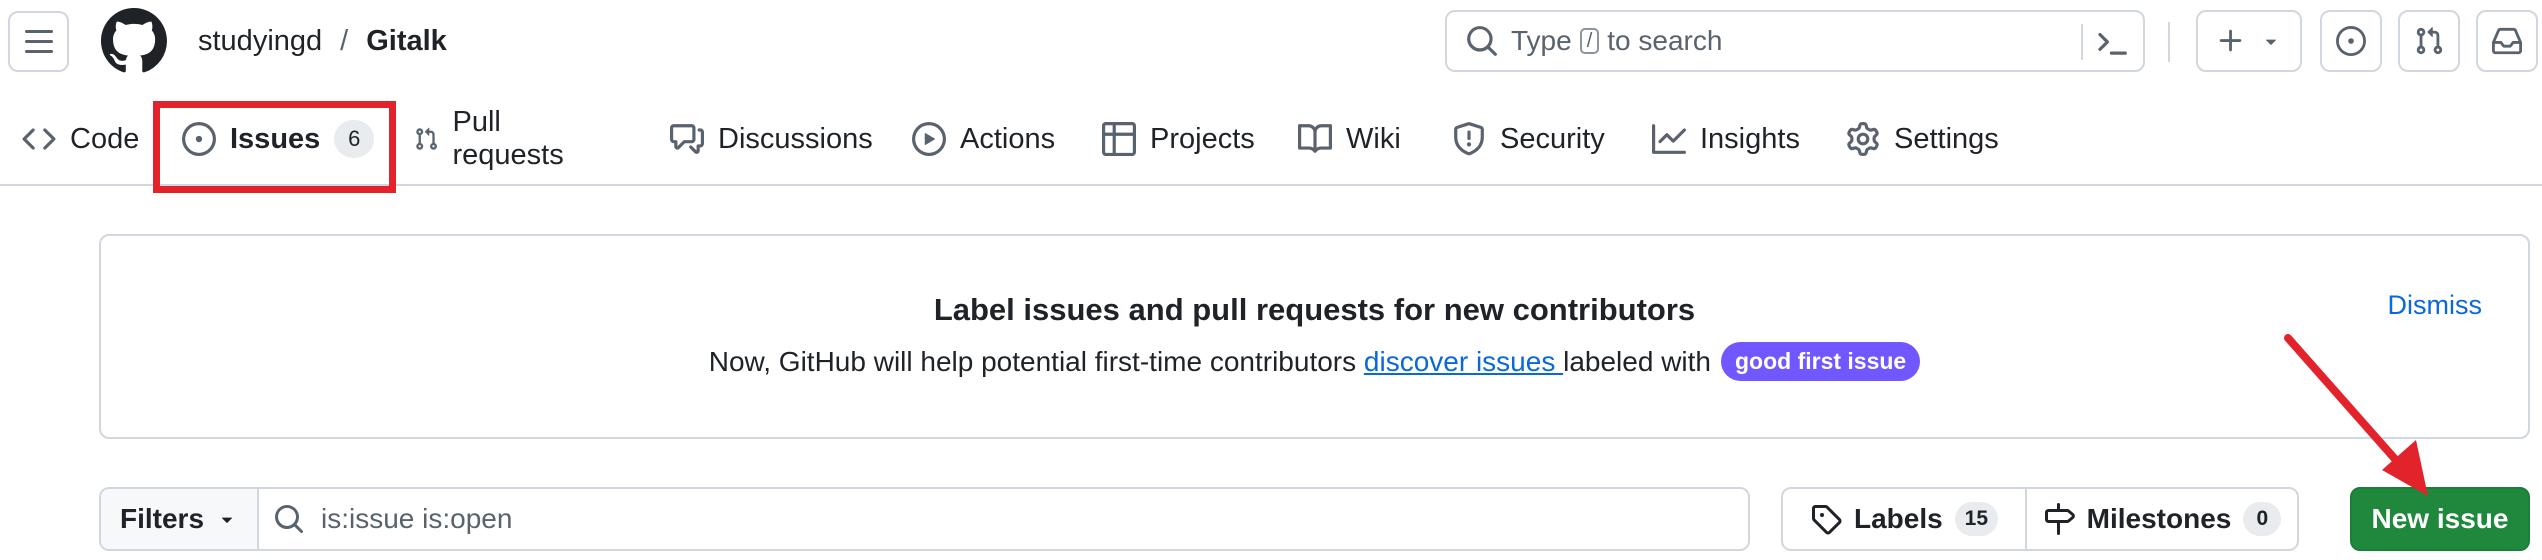  Describe the element at coordinates (687, 139) in the screenshot. I see `comment-discussion-icon` at that location.